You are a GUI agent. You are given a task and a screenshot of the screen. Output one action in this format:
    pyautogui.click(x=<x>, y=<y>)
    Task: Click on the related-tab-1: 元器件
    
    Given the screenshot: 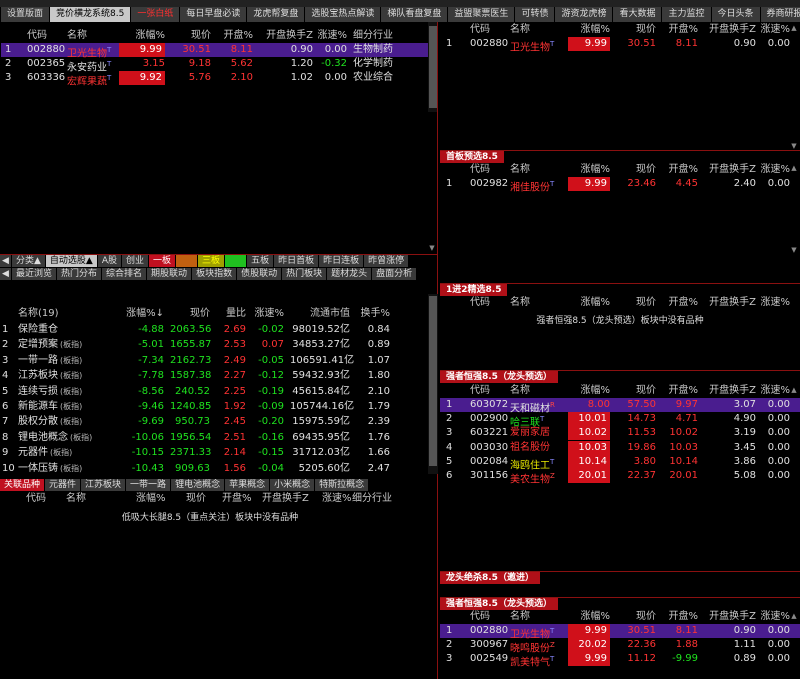 What is the action you would take?
    pyautogui.click(x=63, y=485)
    